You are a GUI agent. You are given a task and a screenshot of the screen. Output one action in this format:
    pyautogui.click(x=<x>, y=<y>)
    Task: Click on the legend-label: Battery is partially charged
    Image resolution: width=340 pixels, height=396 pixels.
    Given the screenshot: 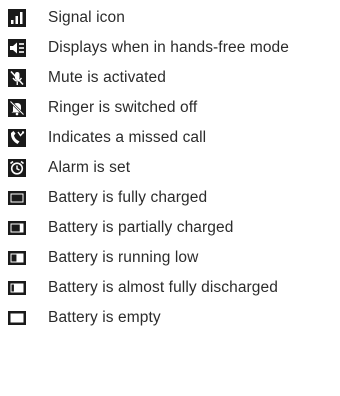 What is the action you would take?
    pyautogui.click(x=141, y=227)
    